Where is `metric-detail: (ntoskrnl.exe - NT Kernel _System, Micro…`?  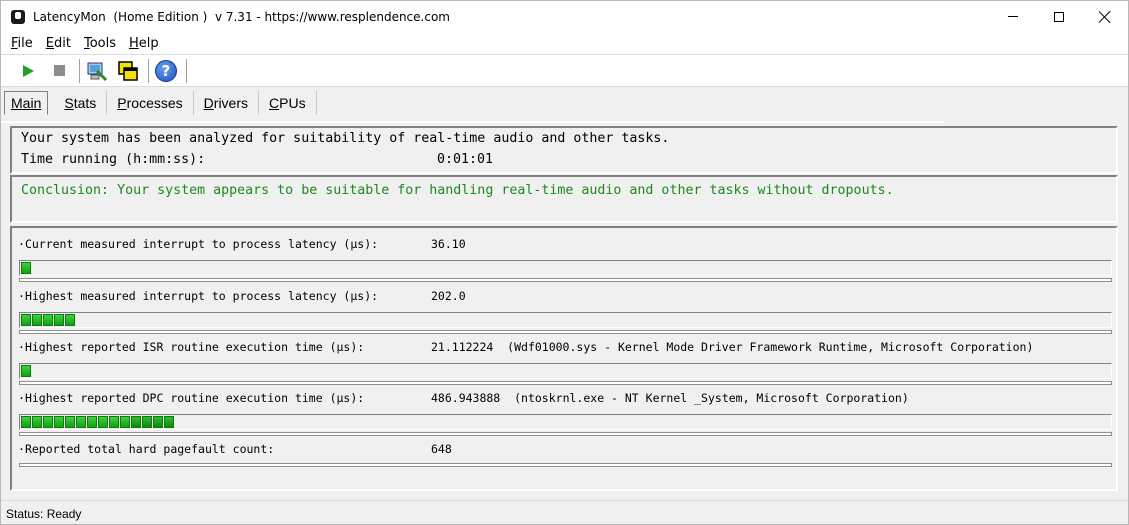 metric-detail: (ntoskrnl.exe - NT Kernel _System, Micro… is located at coordinates (711, 398).